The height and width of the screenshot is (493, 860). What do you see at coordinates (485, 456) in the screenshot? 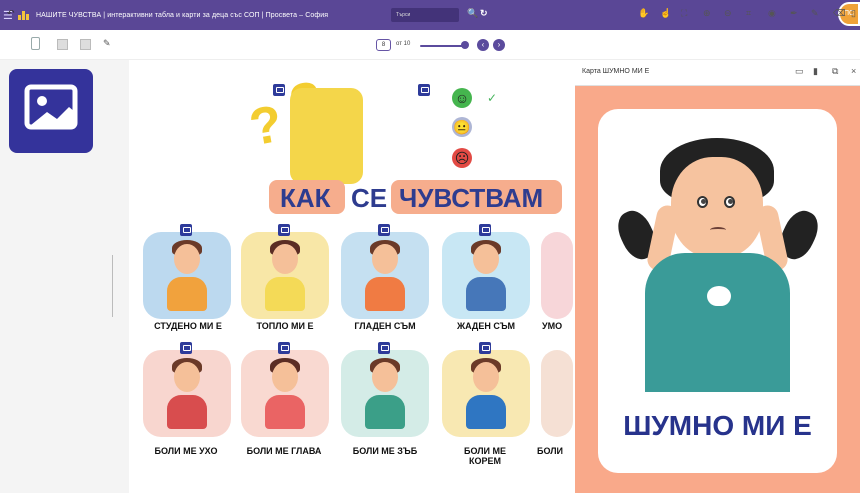
I see `emotion-card-label: БОЛИ МЕ КОРЕМ` at bounding box center [485, 456].